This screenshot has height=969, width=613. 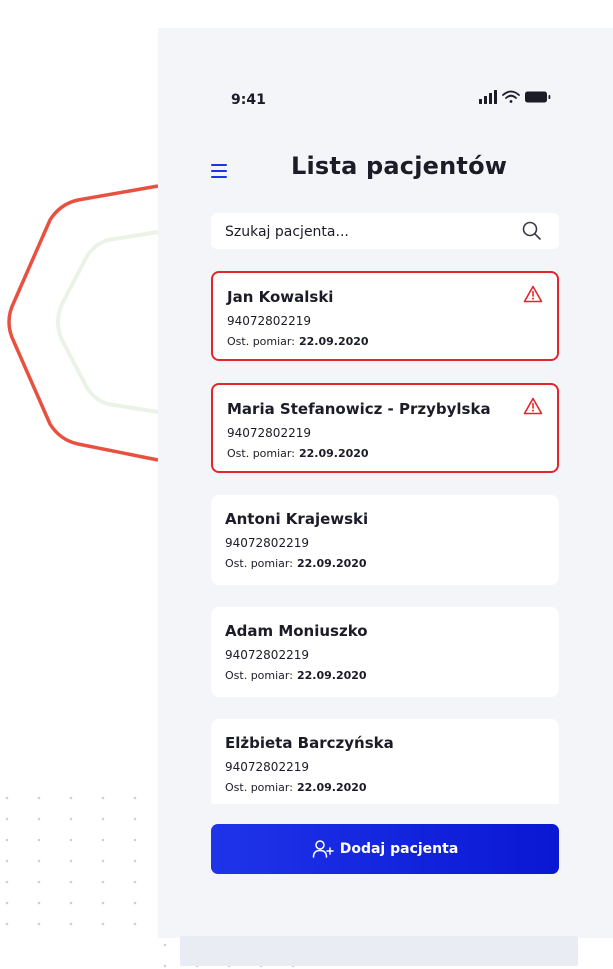 I want to click on patient-name: Adam Moniuszko, so click(x=296, y=631).